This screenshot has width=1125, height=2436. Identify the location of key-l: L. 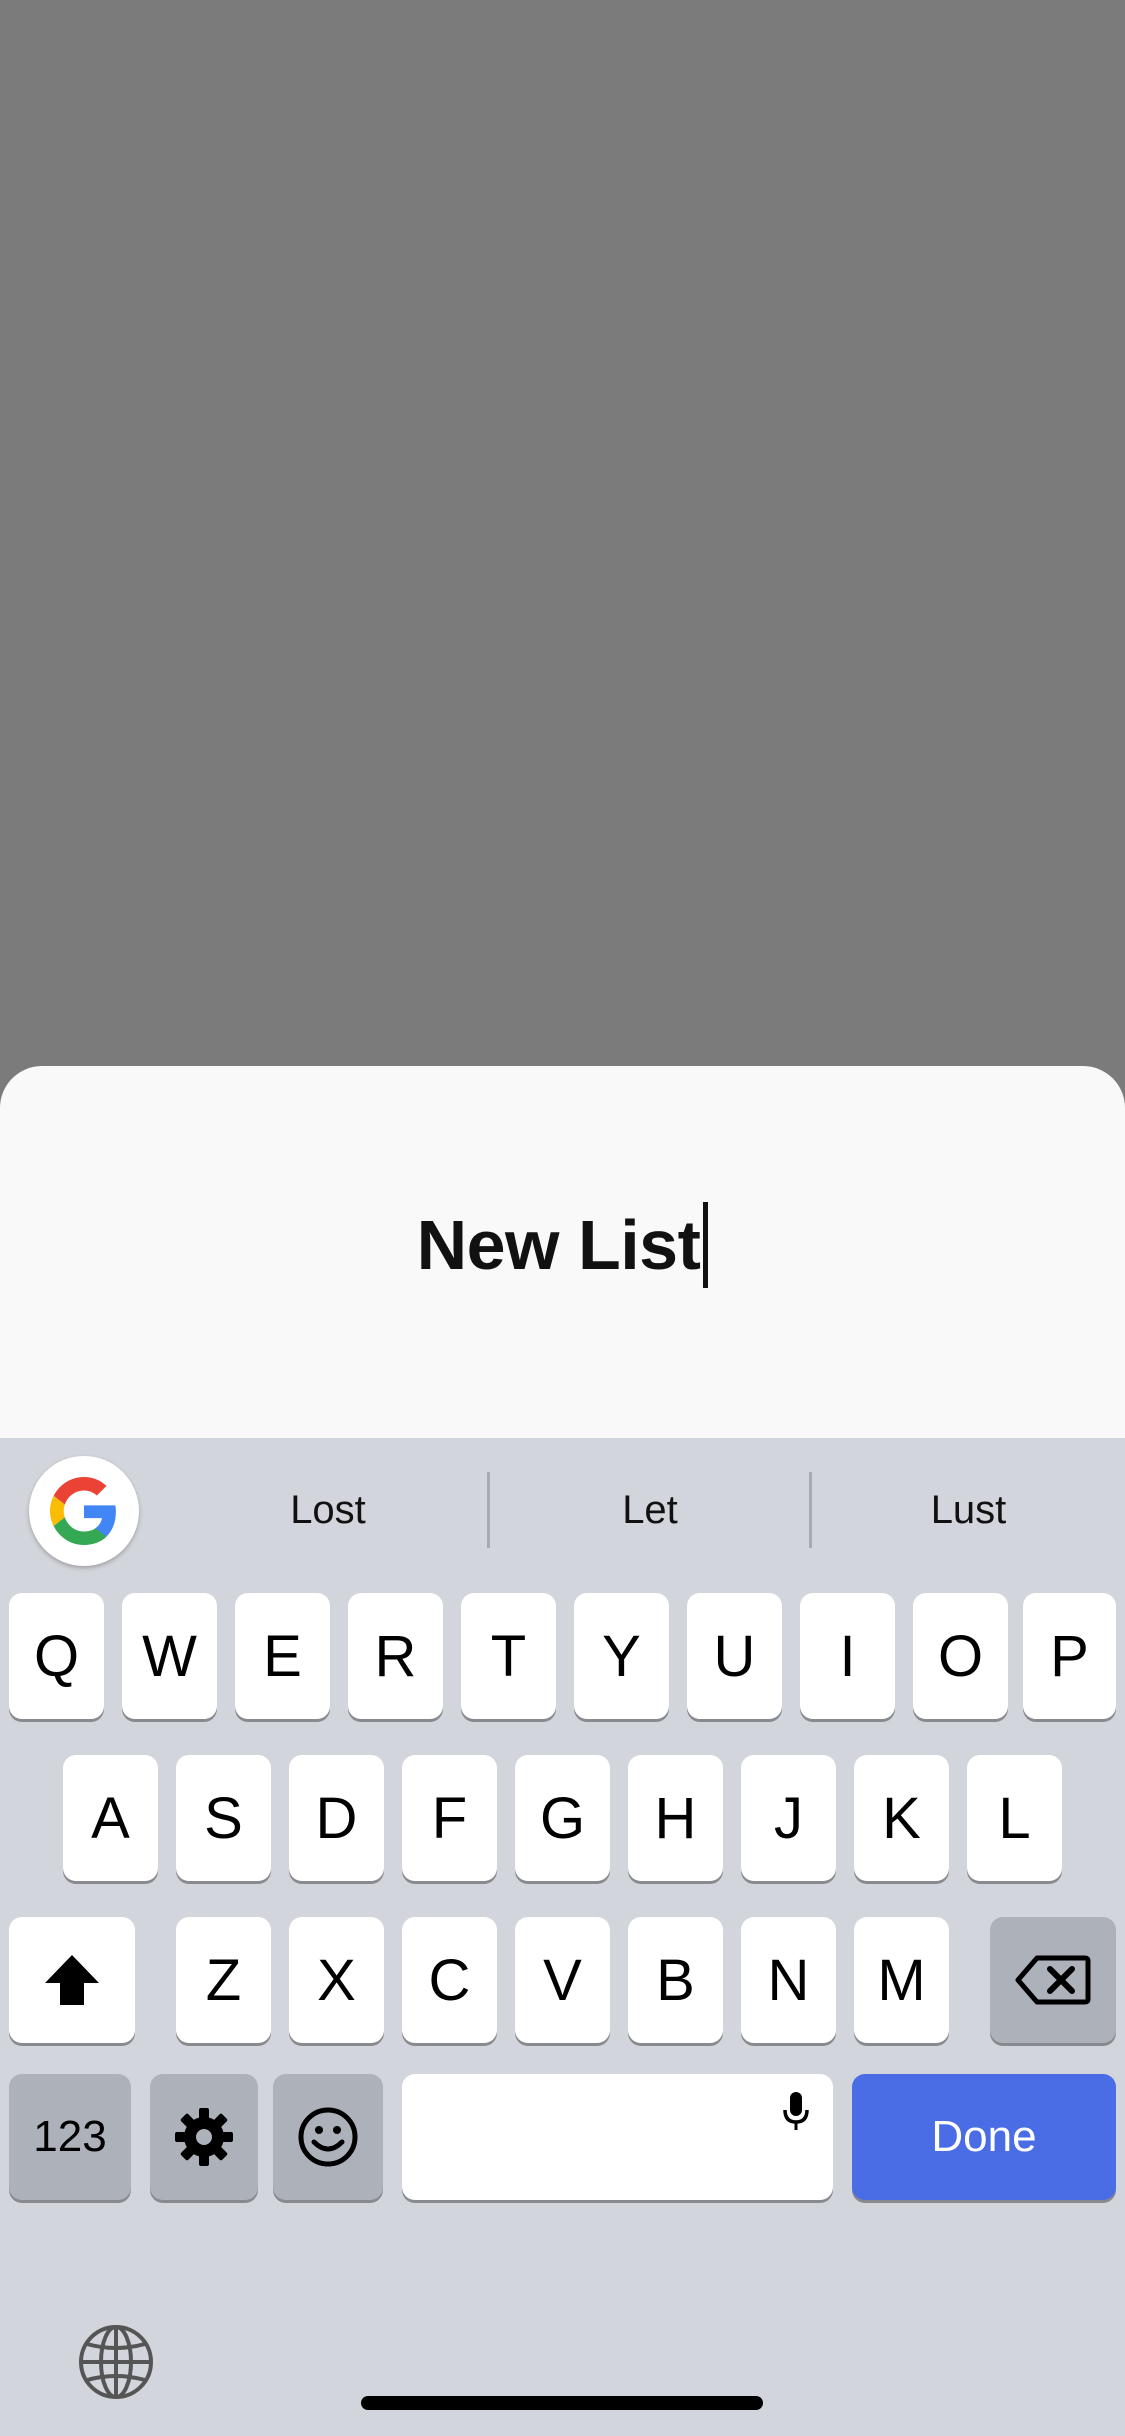
(1014, 1818).